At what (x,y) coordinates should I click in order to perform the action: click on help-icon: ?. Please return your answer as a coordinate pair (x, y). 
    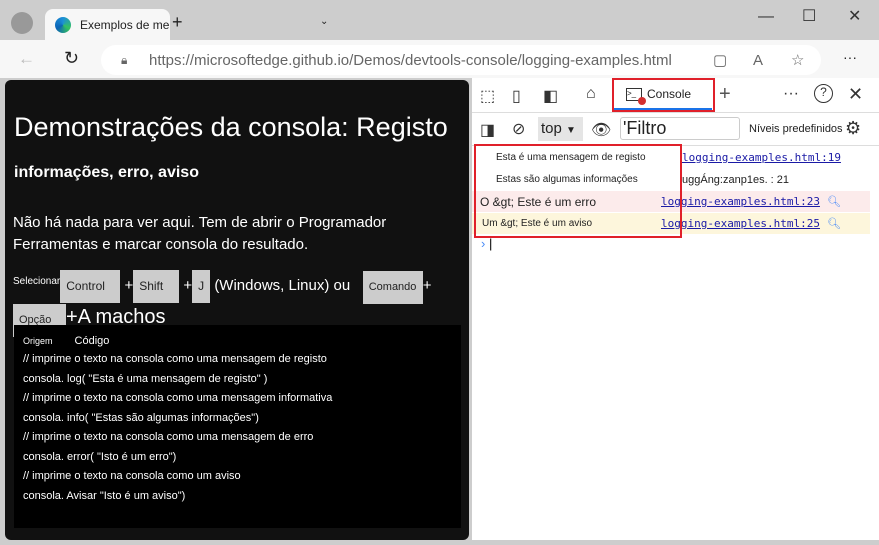
    Looking at the image, I should click on (823, 93).